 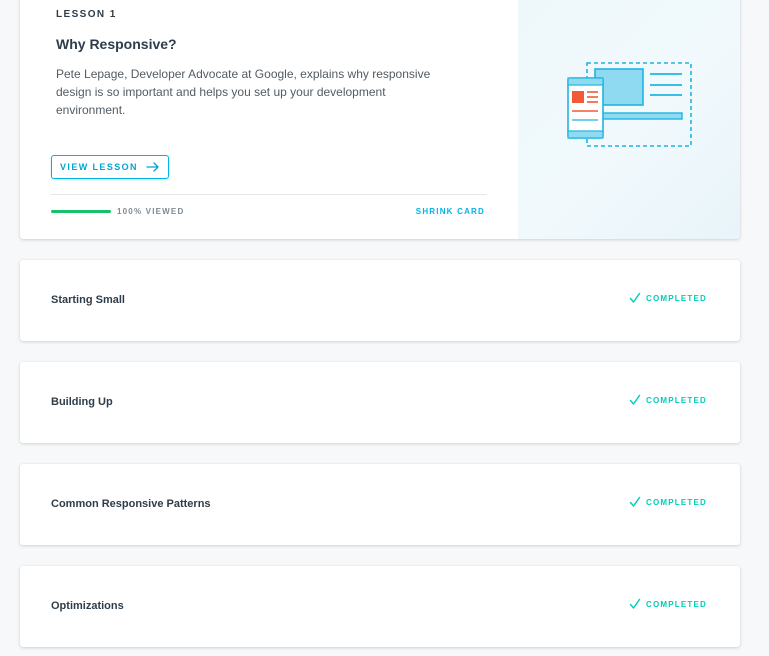 I want to click on lesson-row-title: Optimizations, so click(x=87, y=606).